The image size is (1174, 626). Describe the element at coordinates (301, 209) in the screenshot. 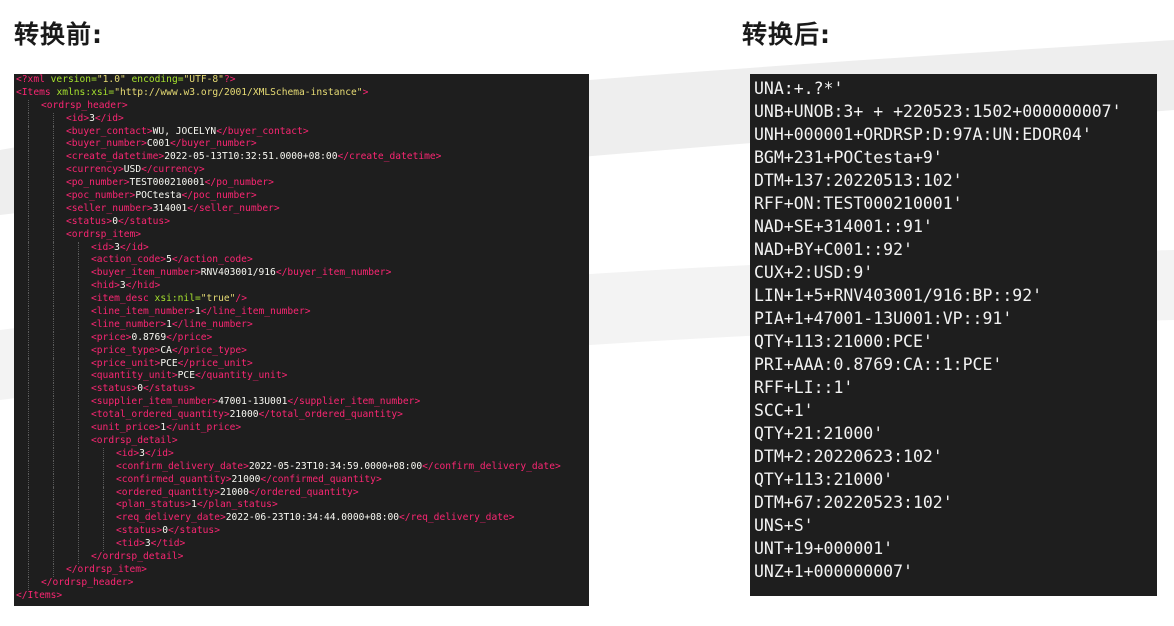

I see `xml-code-line: <seller_number>314001</seller_number>` at that location.